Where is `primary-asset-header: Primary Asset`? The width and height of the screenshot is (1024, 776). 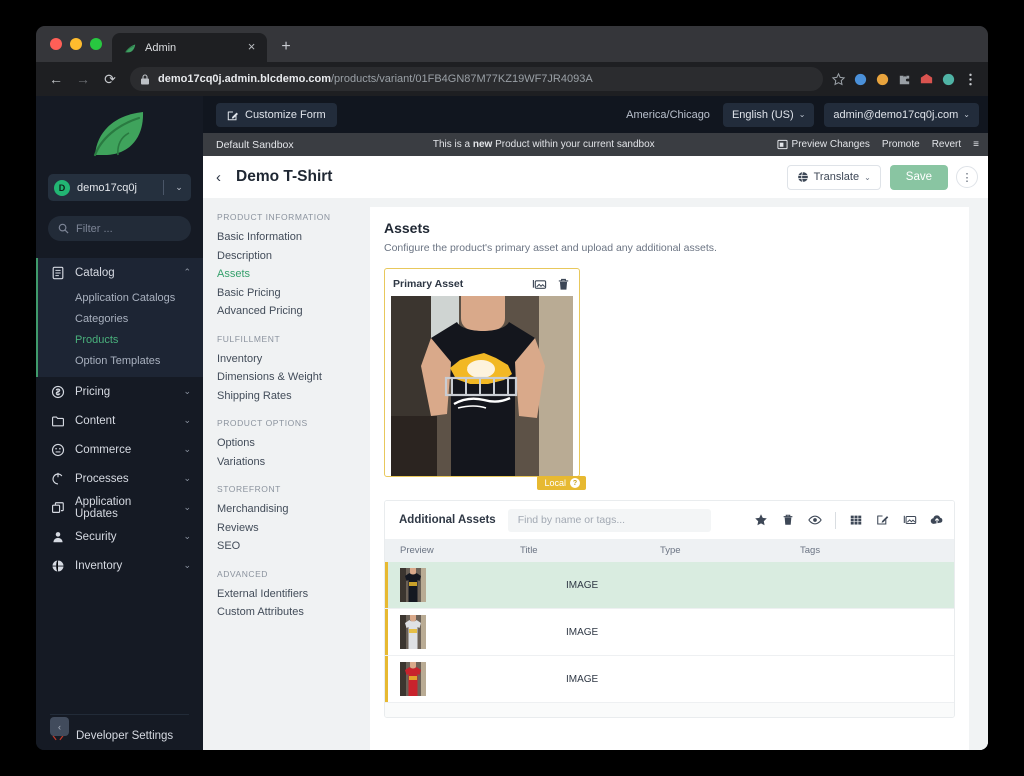
primary-asset-header: Primary Asset is located at coordinates (482, 284).